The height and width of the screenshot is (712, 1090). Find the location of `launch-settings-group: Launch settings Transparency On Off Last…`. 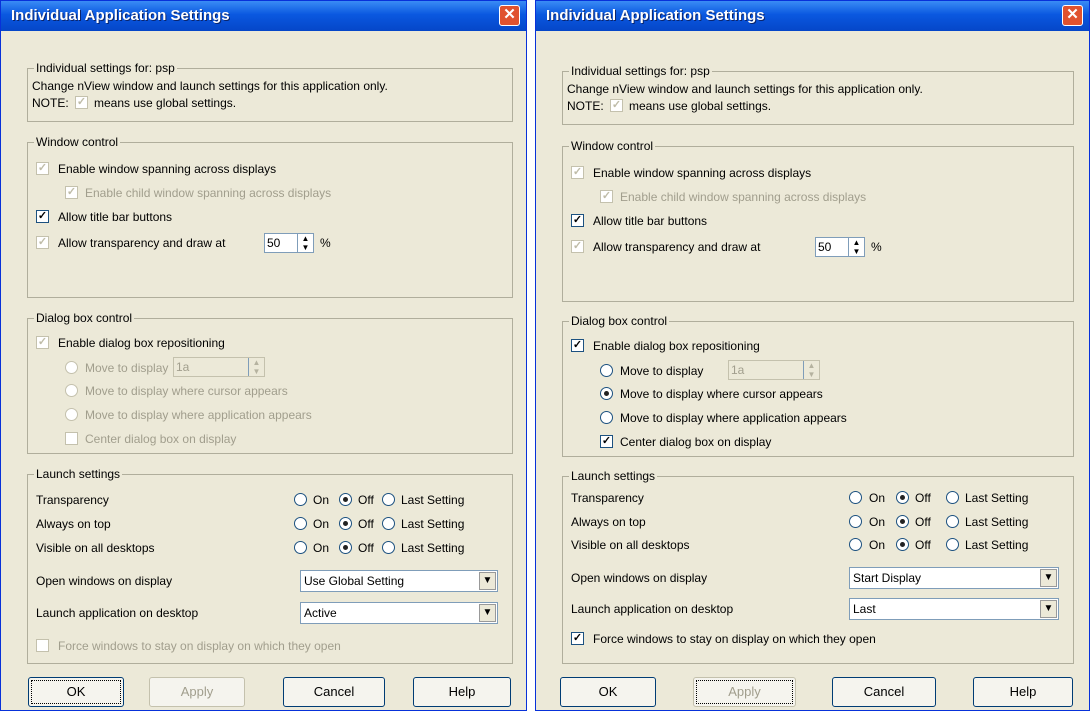

launch-settings-group: Launch settings Transparency On Off Last… is located at coordinates (270, 565).